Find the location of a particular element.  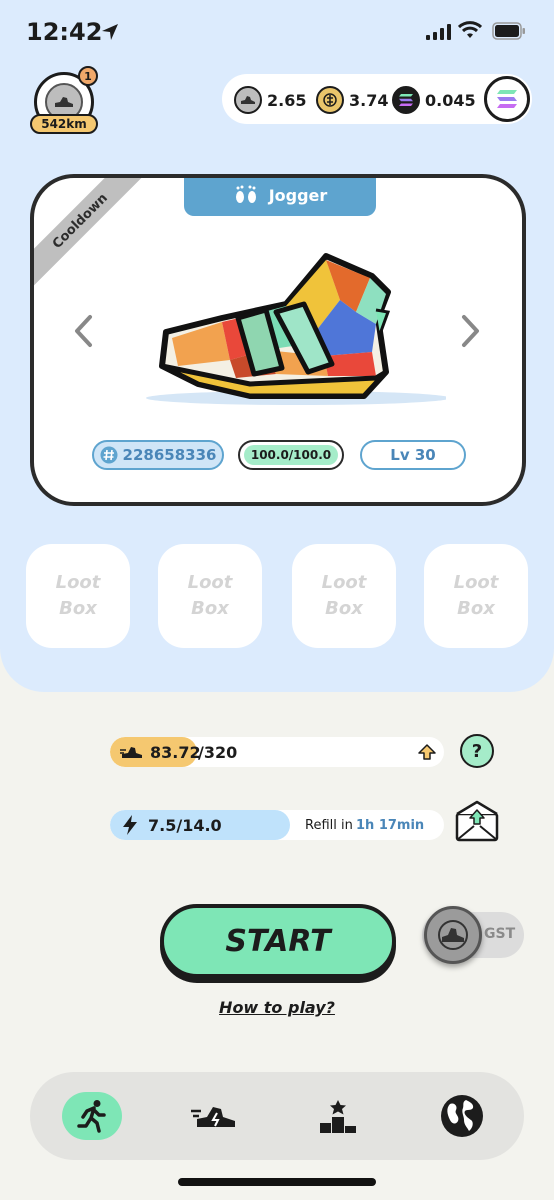

mystery-box-envelope-icon is located at coordinates (477, 821).